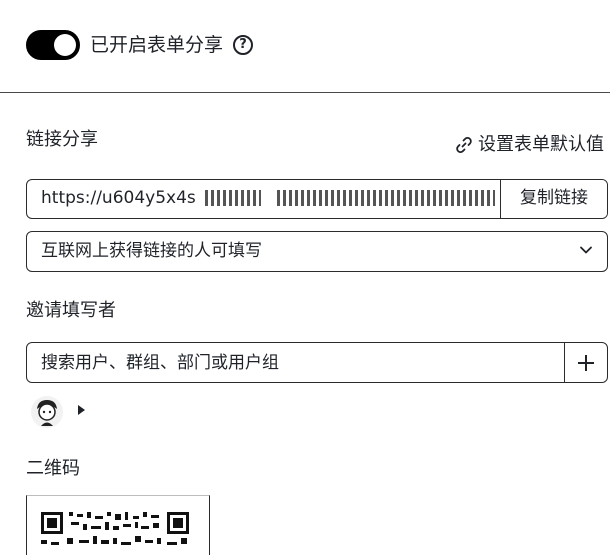 This screenshot has height=556, width=610. Describe the element at coordinates (53, 45) in the screenshot. I see `share-toggle` at that location.